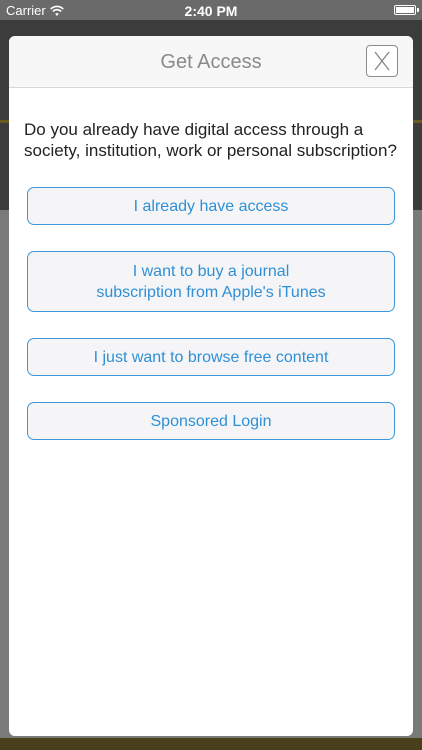  I want to click on button-label: I already have access, so click(211, 206).